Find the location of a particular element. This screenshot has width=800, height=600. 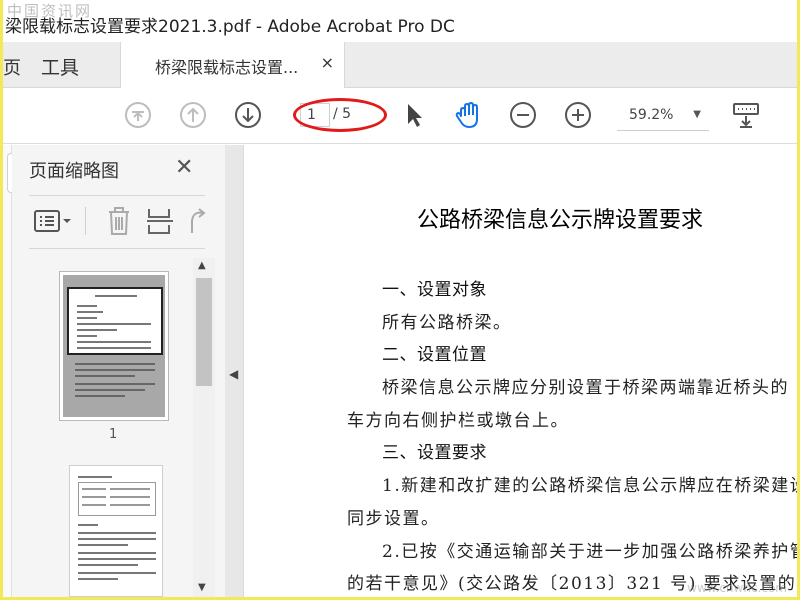

first-page-icon is located at coordinates (138, 115).